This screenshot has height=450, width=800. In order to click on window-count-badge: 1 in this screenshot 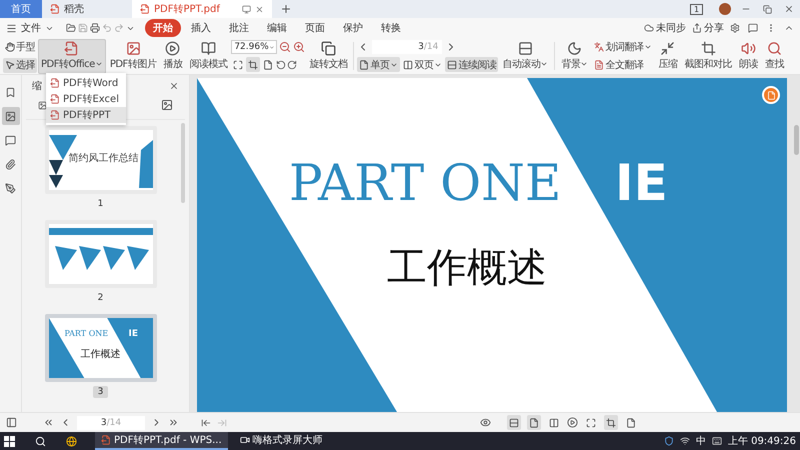, I will do `click(696, 9)`.